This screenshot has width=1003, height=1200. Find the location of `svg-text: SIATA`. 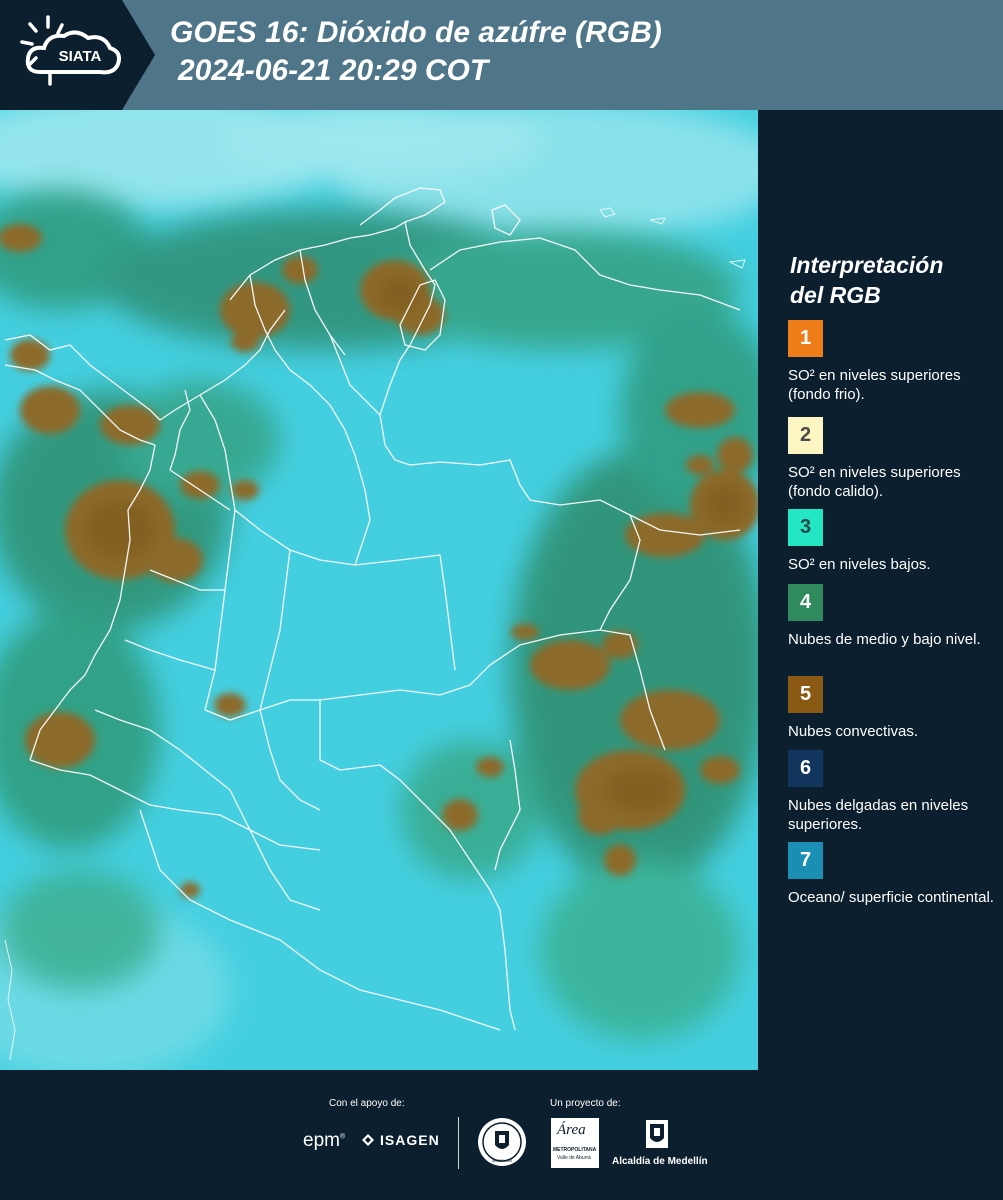

svg-text: SIATA is located at coordinates (80, 56).